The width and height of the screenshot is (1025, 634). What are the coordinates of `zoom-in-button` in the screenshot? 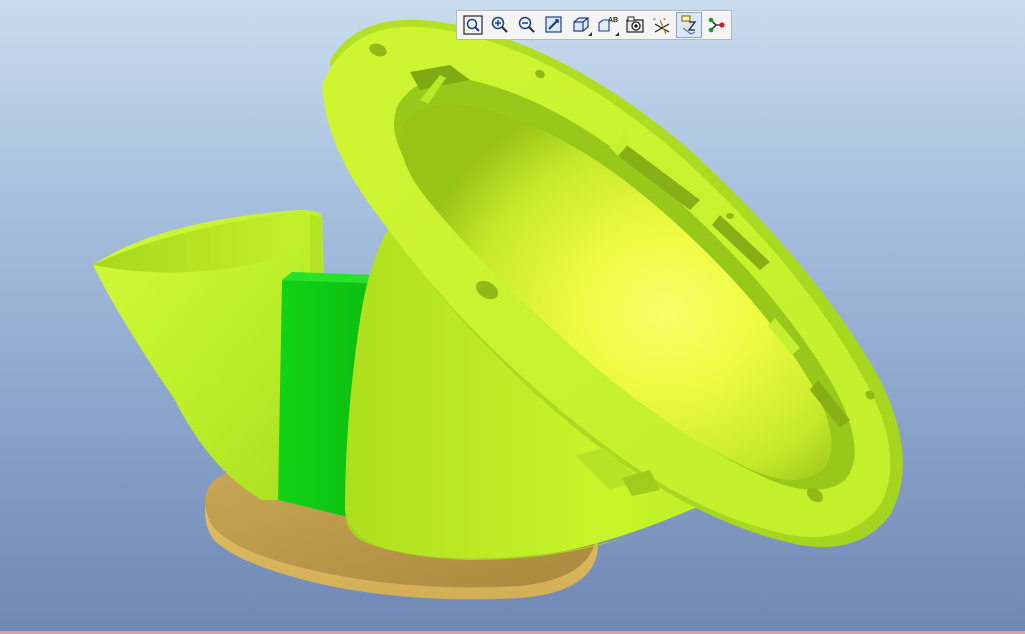 It's located at (500, 25).